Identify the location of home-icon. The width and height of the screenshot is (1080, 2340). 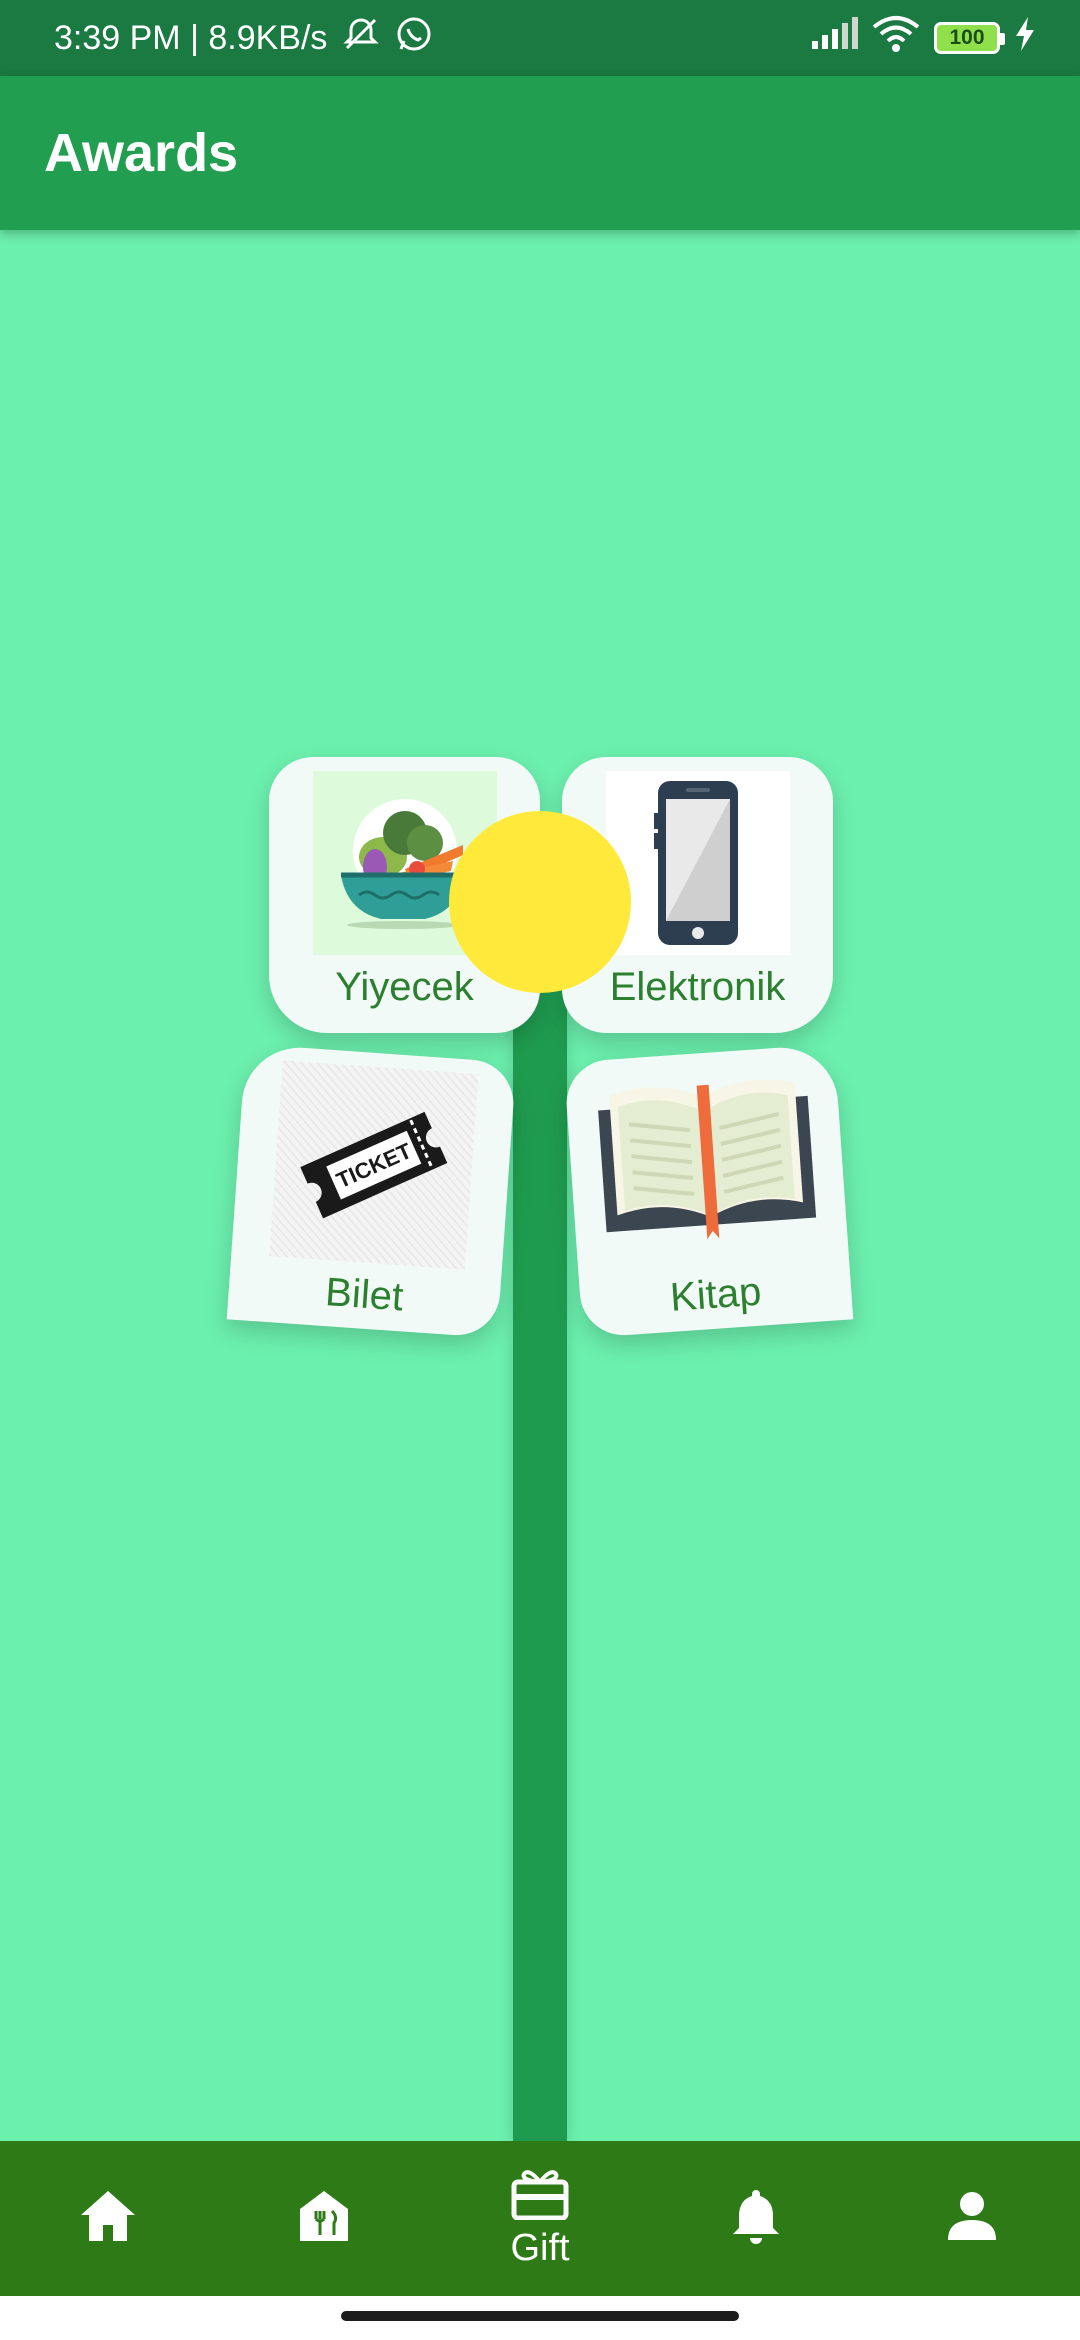
(108, 2218).